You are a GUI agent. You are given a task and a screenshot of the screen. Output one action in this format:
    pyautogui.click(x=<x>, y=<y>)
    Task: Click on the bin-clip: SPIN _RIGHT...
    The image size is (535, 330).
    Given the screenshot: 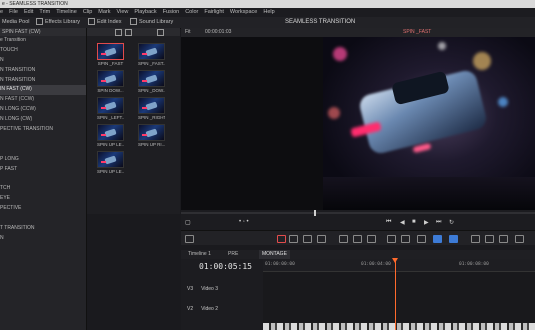 What is the action you would take?
    pyautogui.click(x=151, y=110)
    